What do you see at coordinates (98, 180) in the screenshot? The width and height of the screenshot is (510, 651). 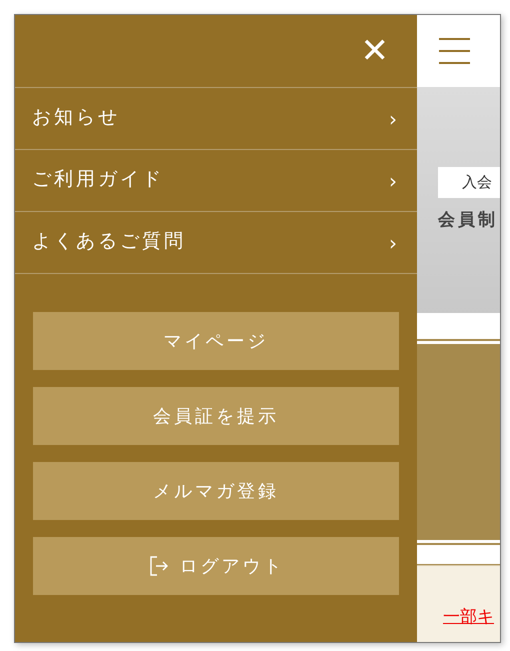 I see `menu-item-label: ご利用ガイド` at bounding box center [98, 180].